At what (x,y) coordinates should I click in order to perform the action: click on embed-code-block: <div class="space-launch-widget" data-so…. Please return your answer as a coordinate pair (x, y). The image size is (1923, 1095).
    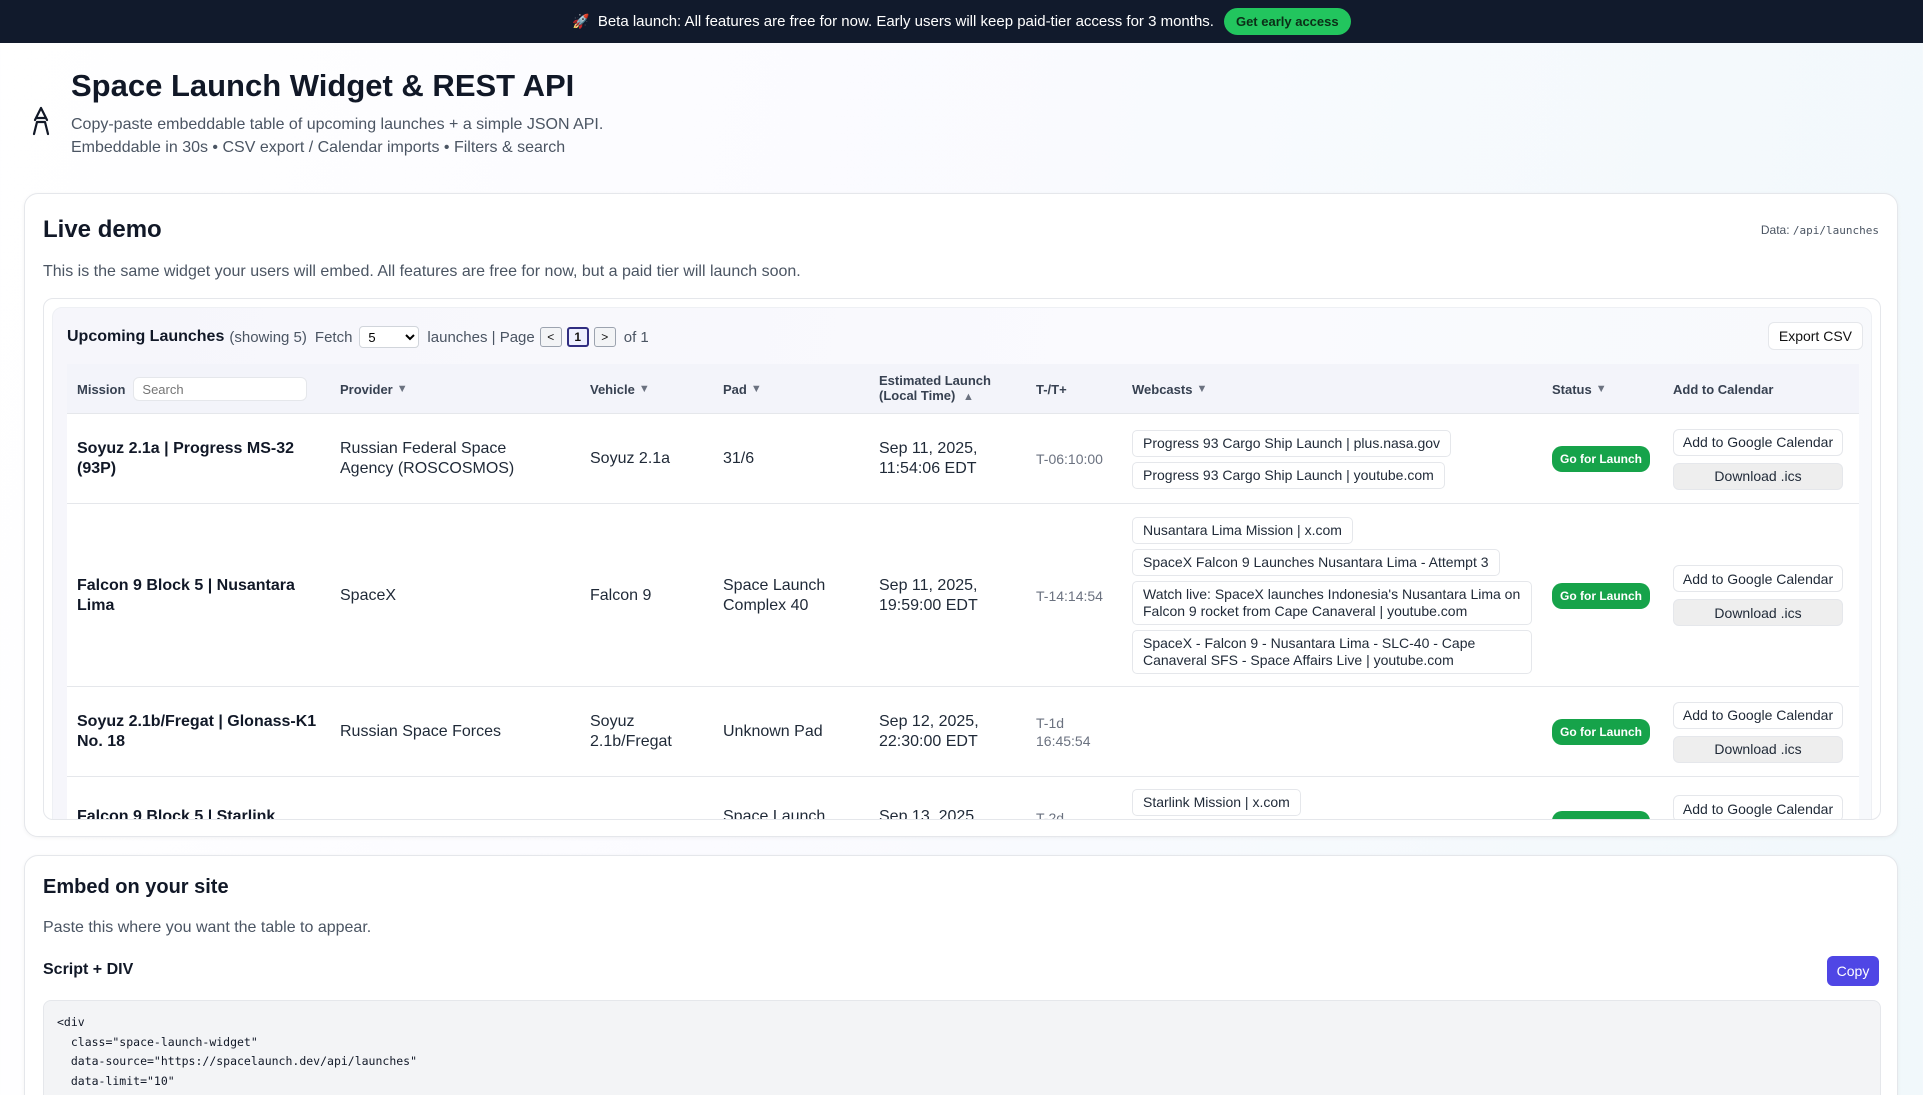
    Looking at the image, I should click on (962, 1047).